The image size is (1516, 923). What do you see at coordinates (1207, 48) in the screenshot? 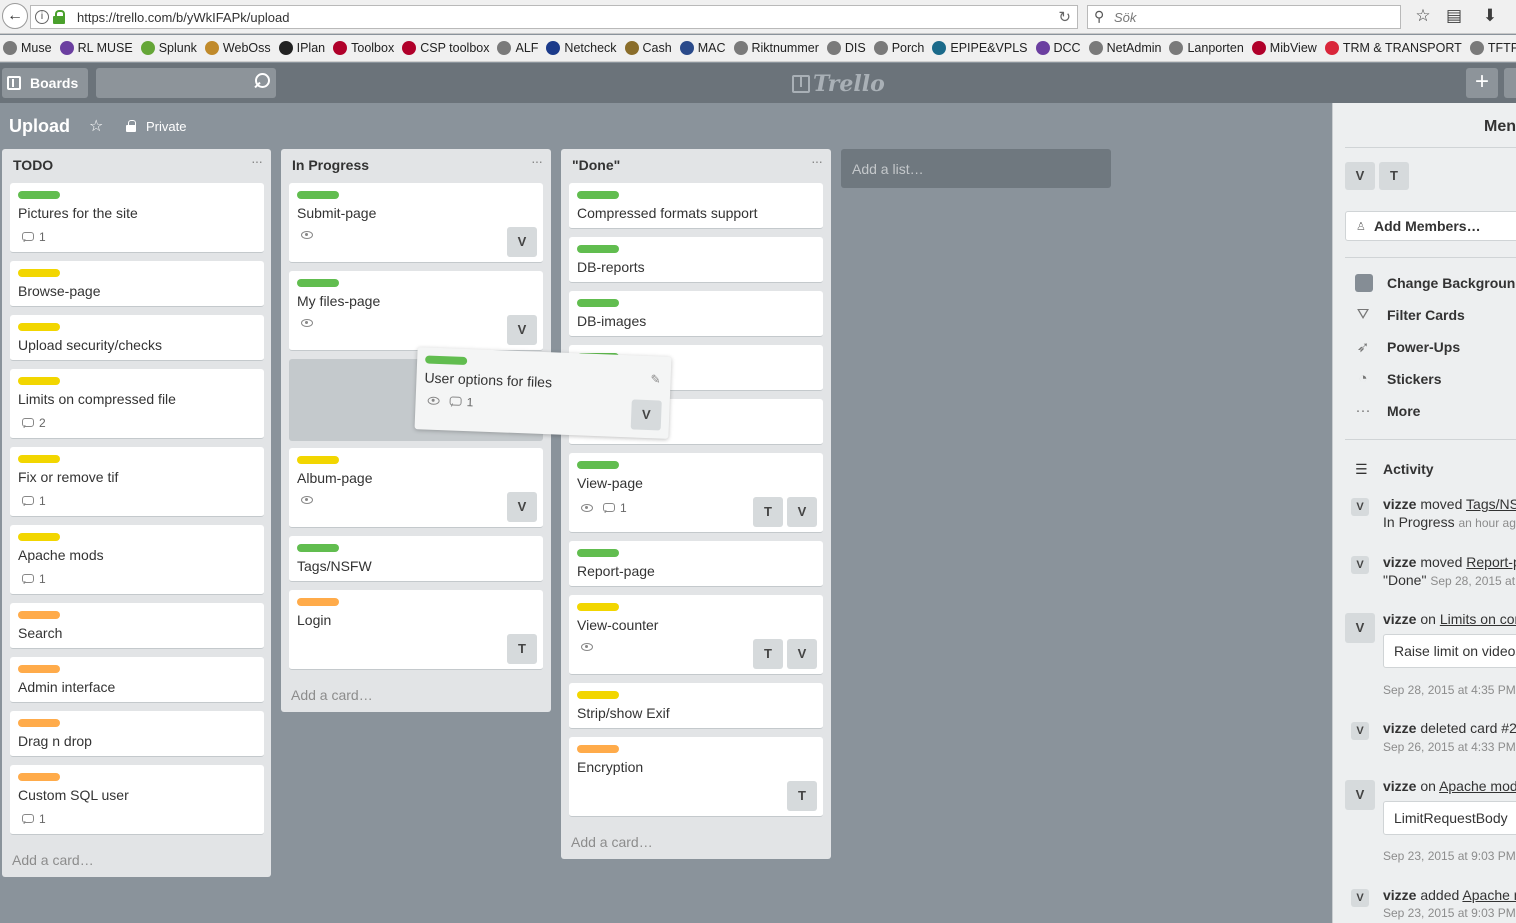
I see `bookmark-item: Lanporten` at bounding box center [1207, 48].